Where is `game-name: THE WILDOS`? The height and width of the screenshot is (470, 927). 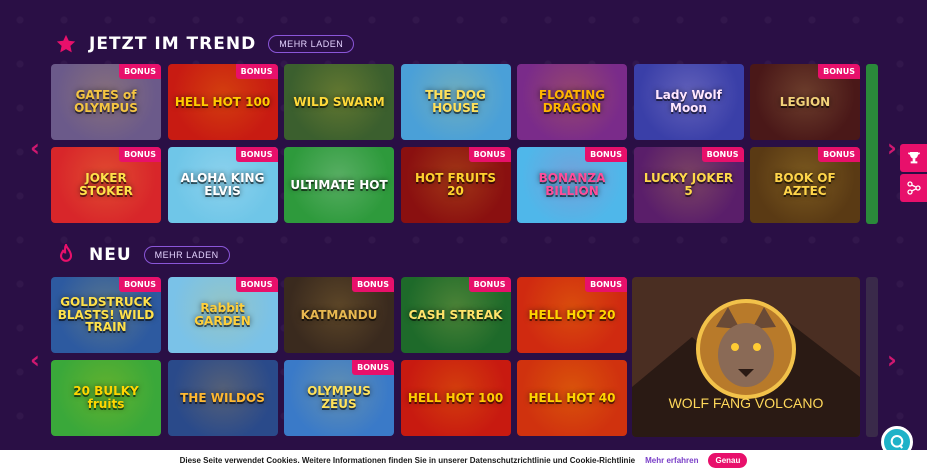 game-name: THE WILDOS is located at coordinates (222, 397).